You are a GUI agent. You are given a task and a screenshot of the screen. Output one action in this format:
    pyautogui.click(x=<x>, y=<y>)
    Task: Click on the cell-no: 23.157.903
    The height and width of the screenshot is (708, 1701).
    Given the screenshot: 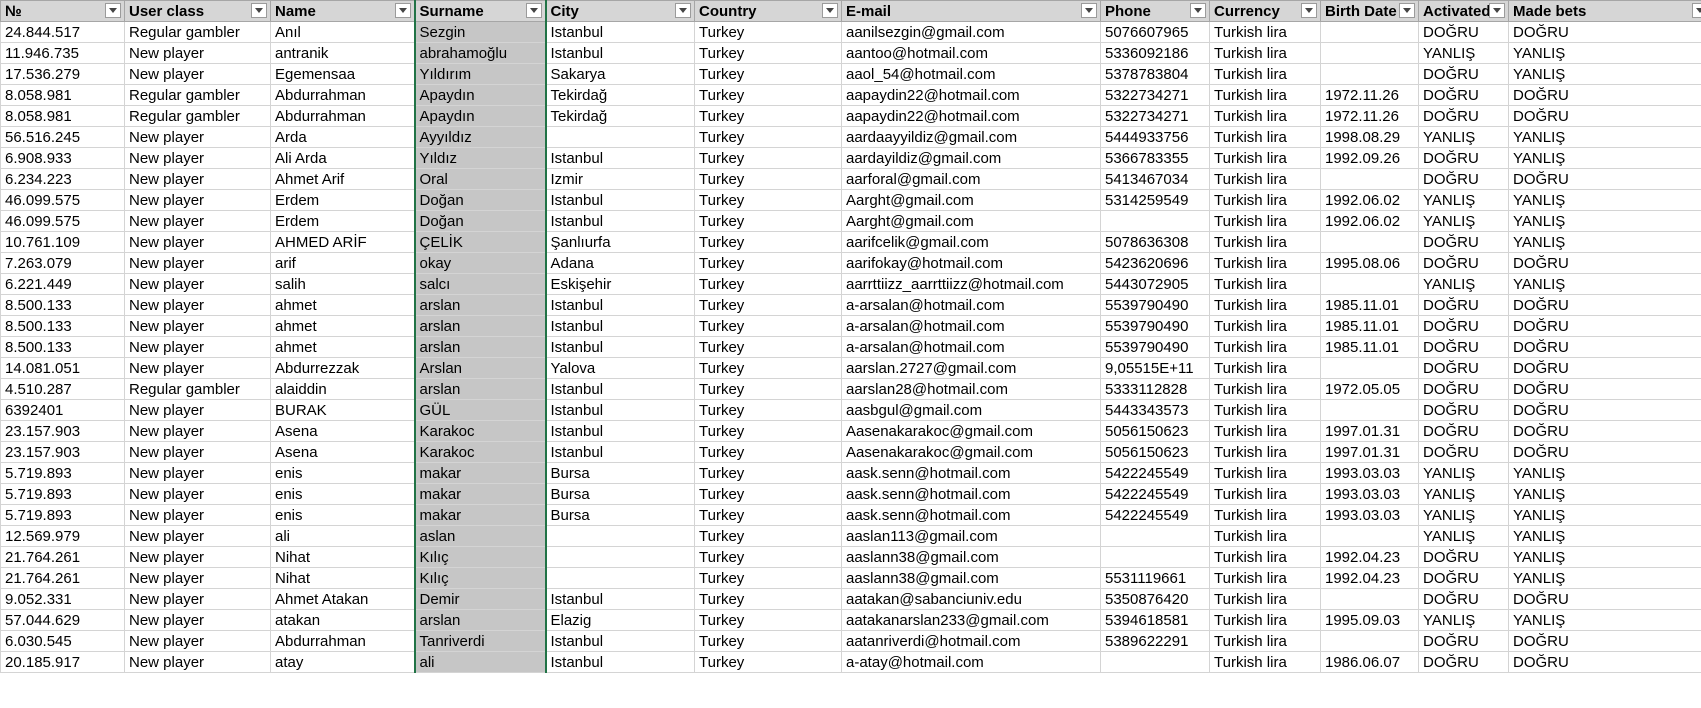 What is the action you would take?
    pyautogui.click(x=62, y=452)
    